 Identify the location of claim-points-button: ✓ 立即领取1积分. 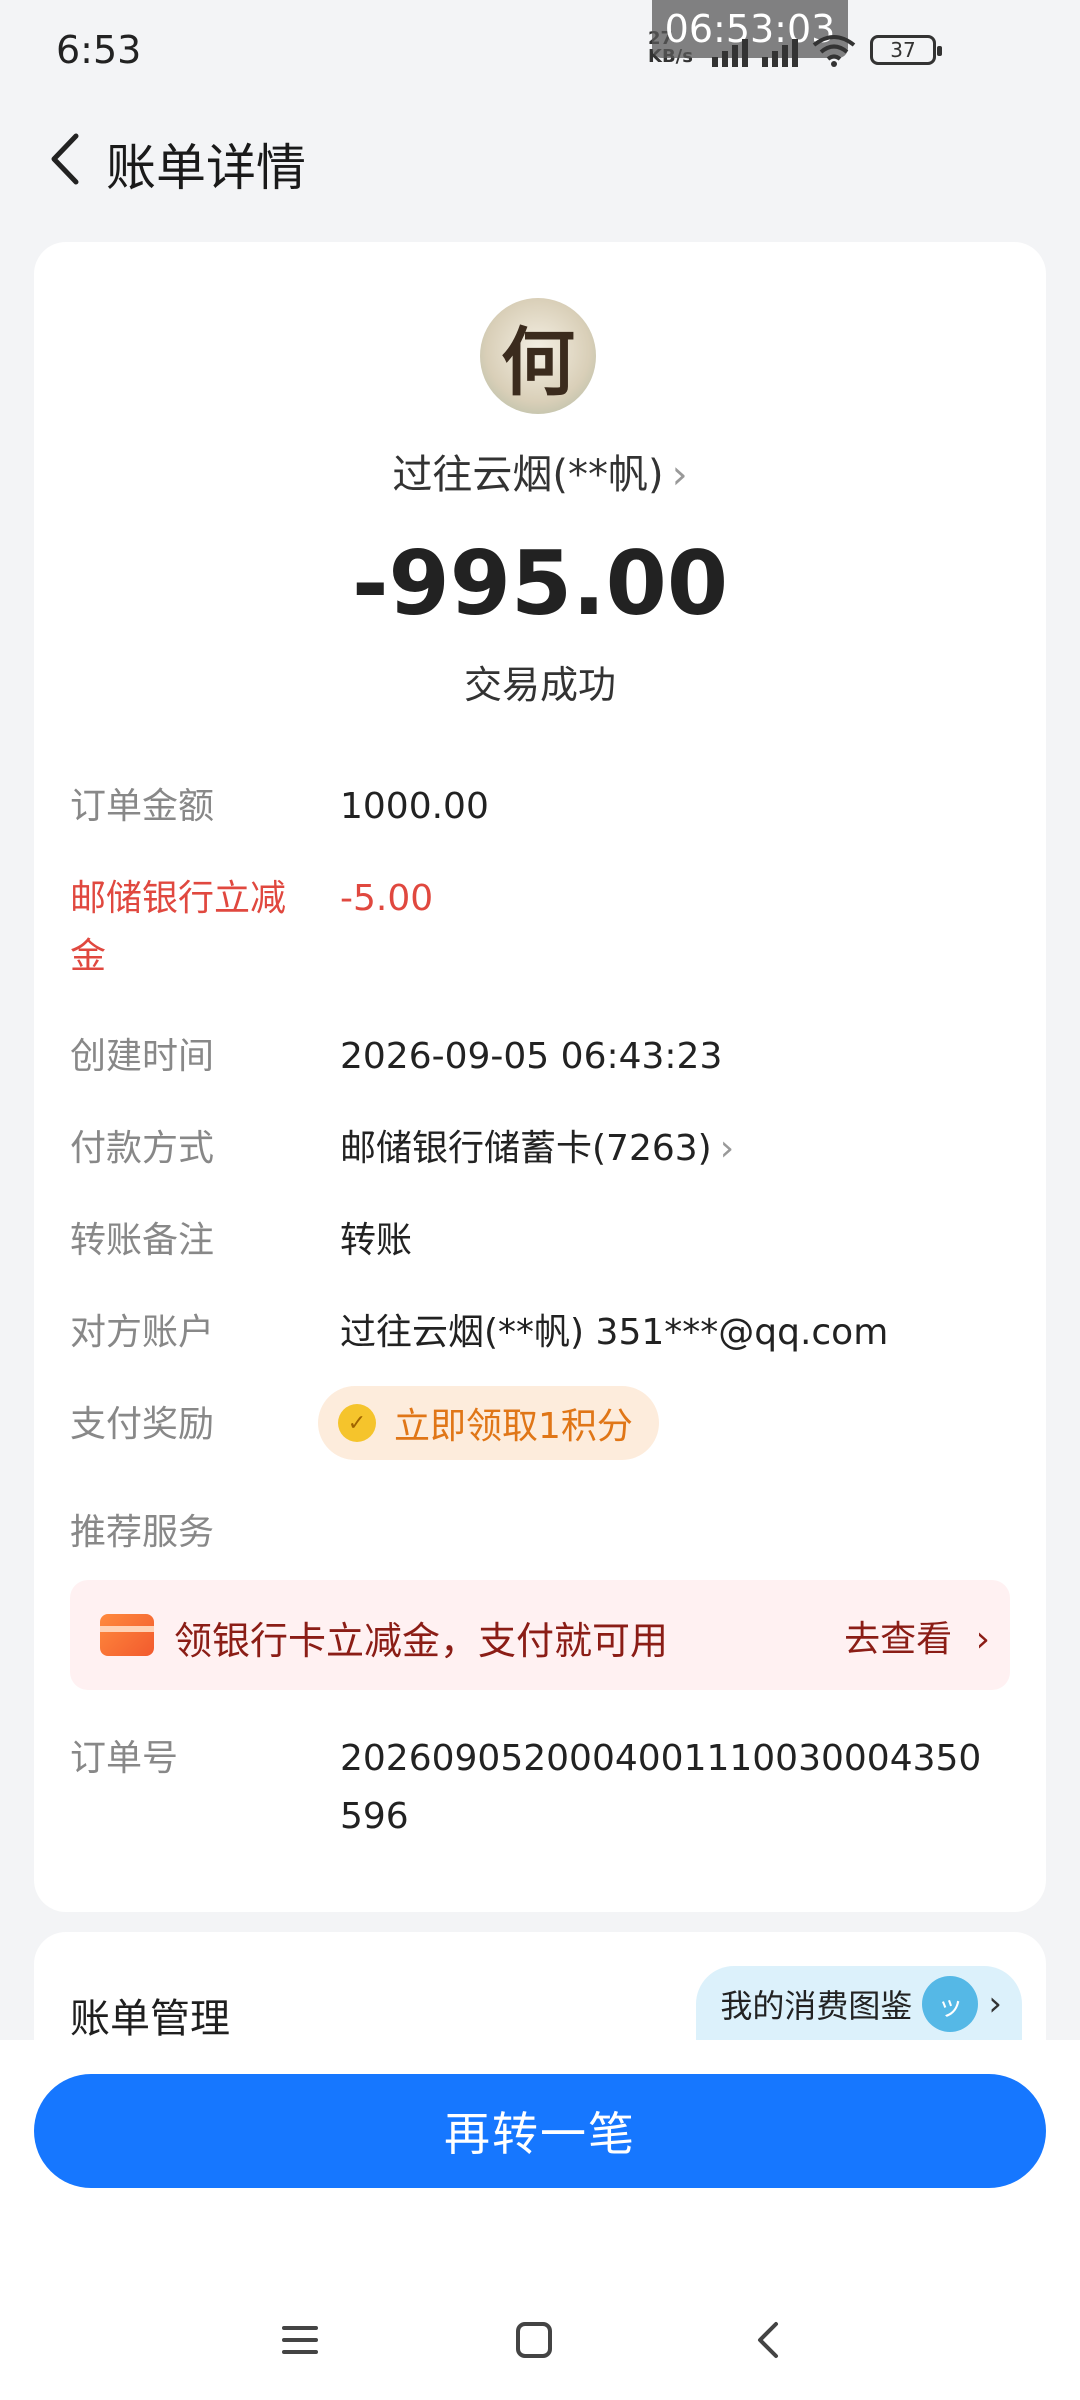
(488, 1423).